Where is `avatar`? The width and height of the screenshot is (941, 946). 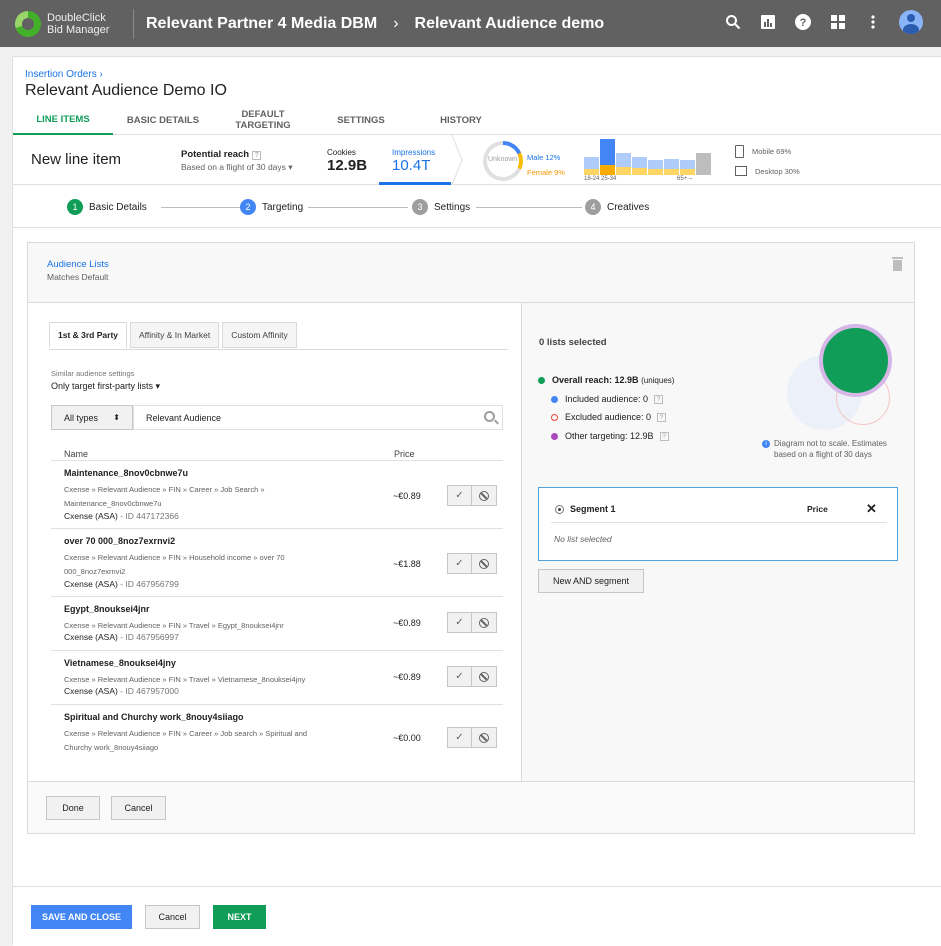 avatar is located at coordinates (911, 22).